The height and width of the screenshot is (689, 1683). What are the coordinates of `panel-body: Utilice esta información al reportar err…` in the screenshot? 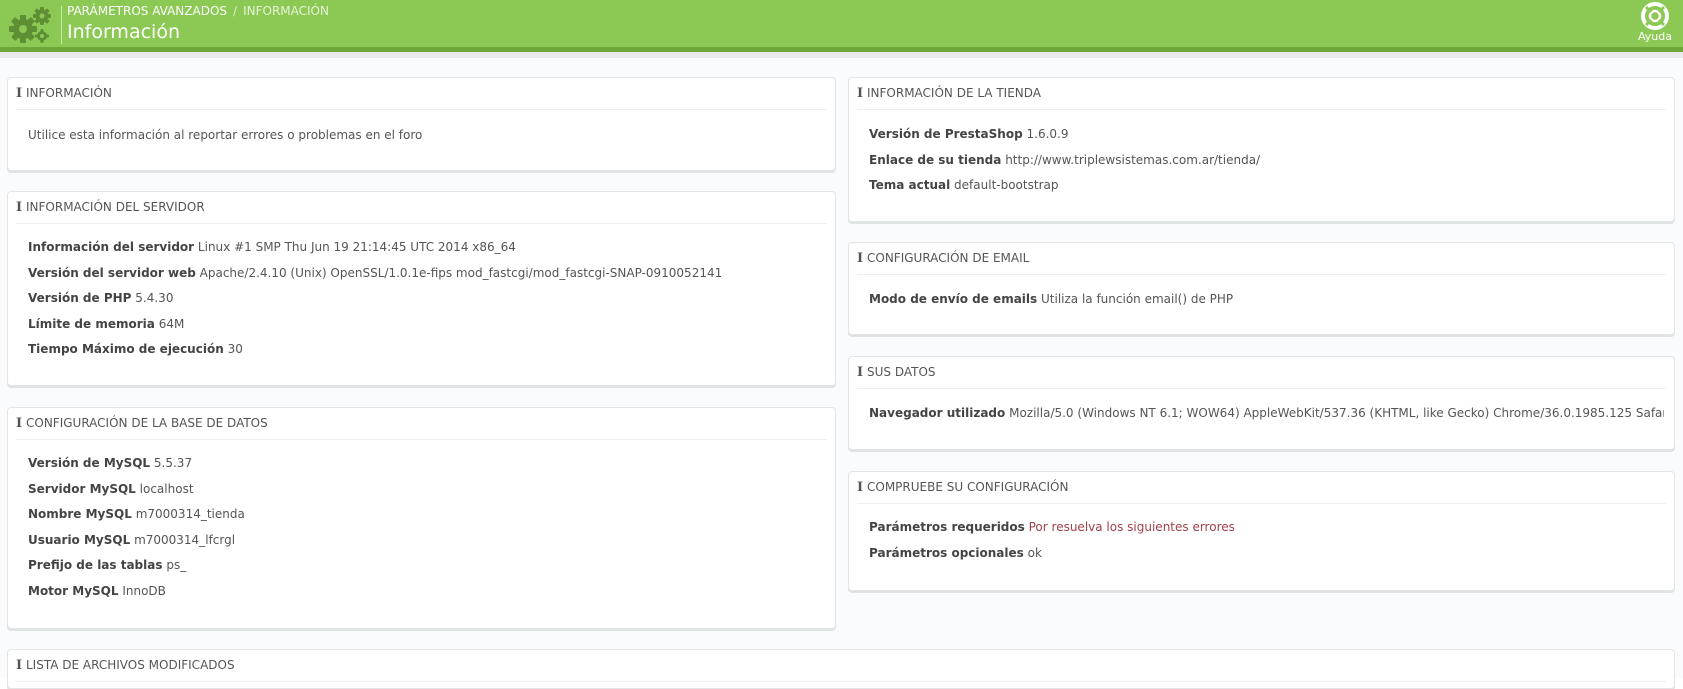 It's located at (426, 135).